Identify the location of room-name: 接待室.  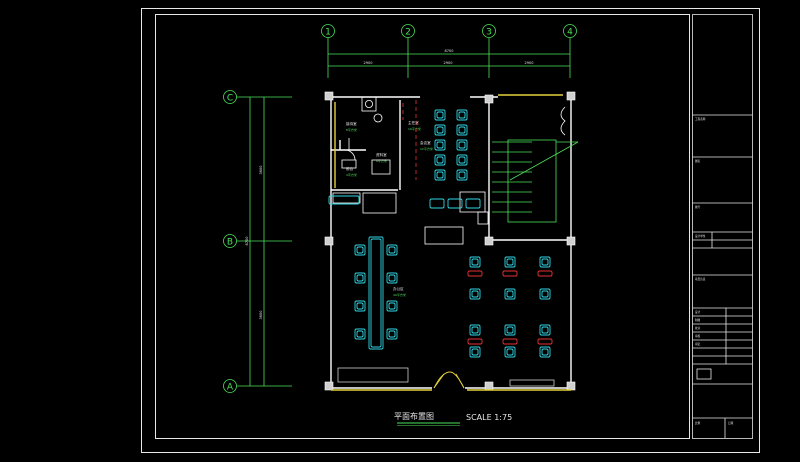
(351, 123).